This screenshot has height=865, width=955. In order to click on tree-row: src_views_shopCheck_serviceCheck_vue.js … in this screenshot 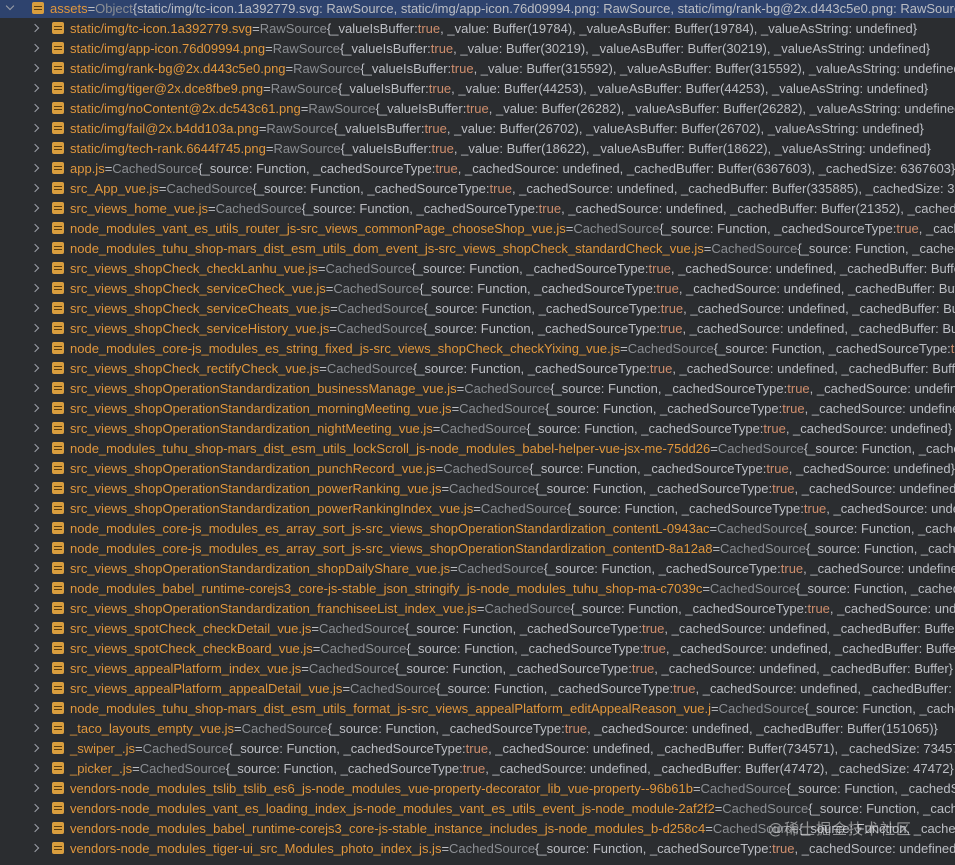, I will do `click(477, 288)`.